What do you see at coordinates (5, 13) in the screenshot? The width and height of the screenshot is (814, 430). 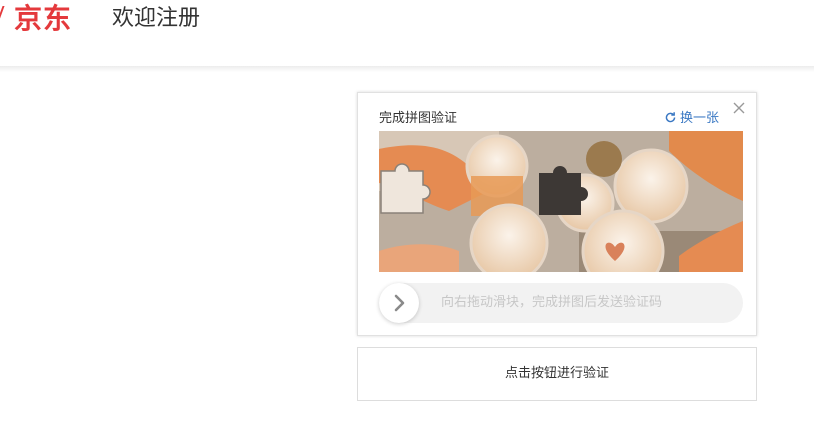 I see `logo-mark` at bounding box center [5, 13].